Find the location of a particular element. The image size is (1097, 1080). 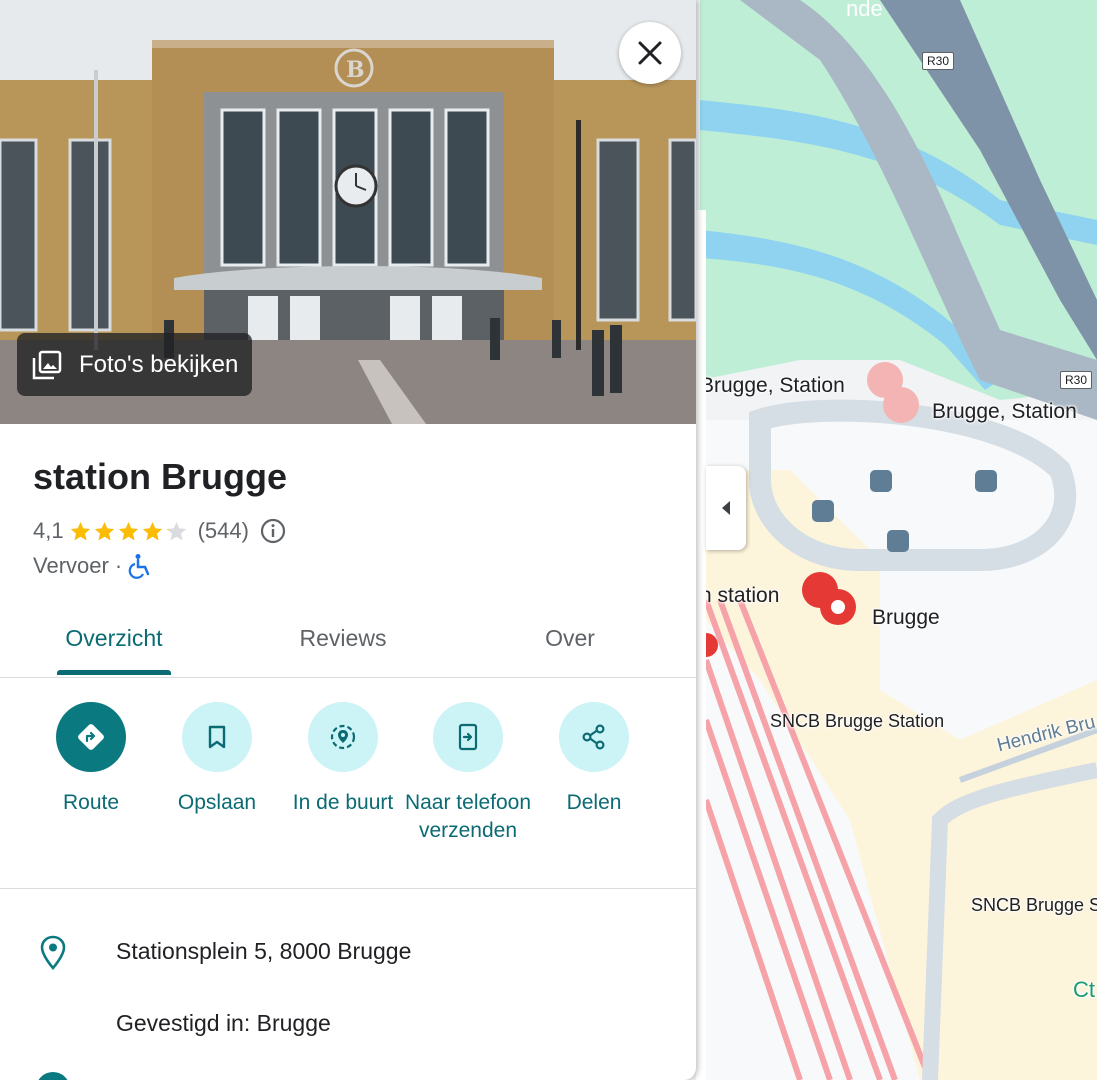

map-label-brugge: Brugge is located at coordinates (906, 618).